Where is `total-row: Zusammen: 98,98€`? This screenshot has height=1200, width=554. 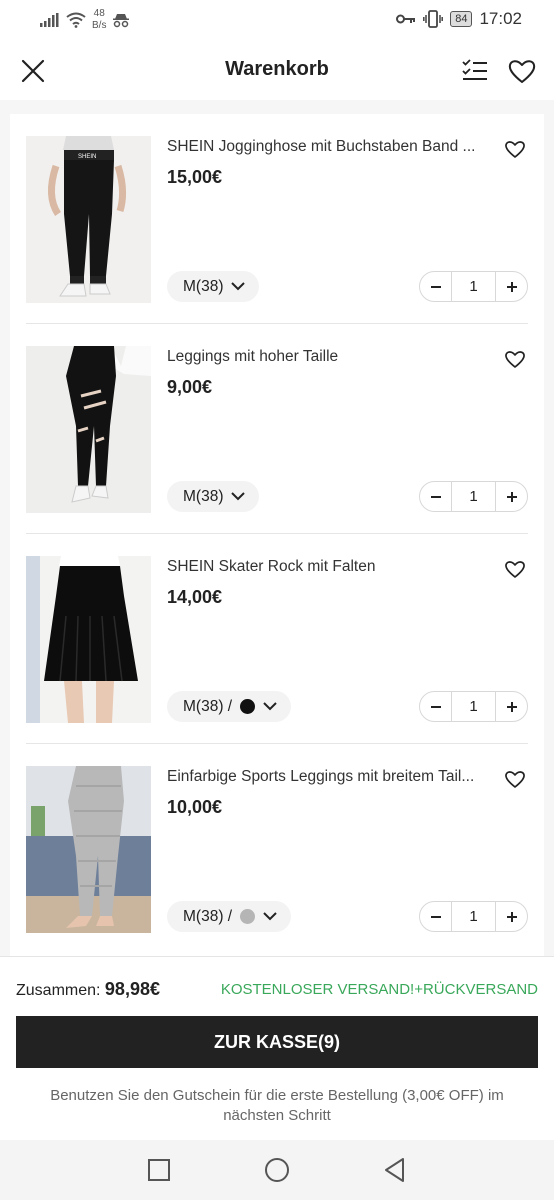 total-row: Zusammen: 98,98€ is located at coordinates (88, 989).